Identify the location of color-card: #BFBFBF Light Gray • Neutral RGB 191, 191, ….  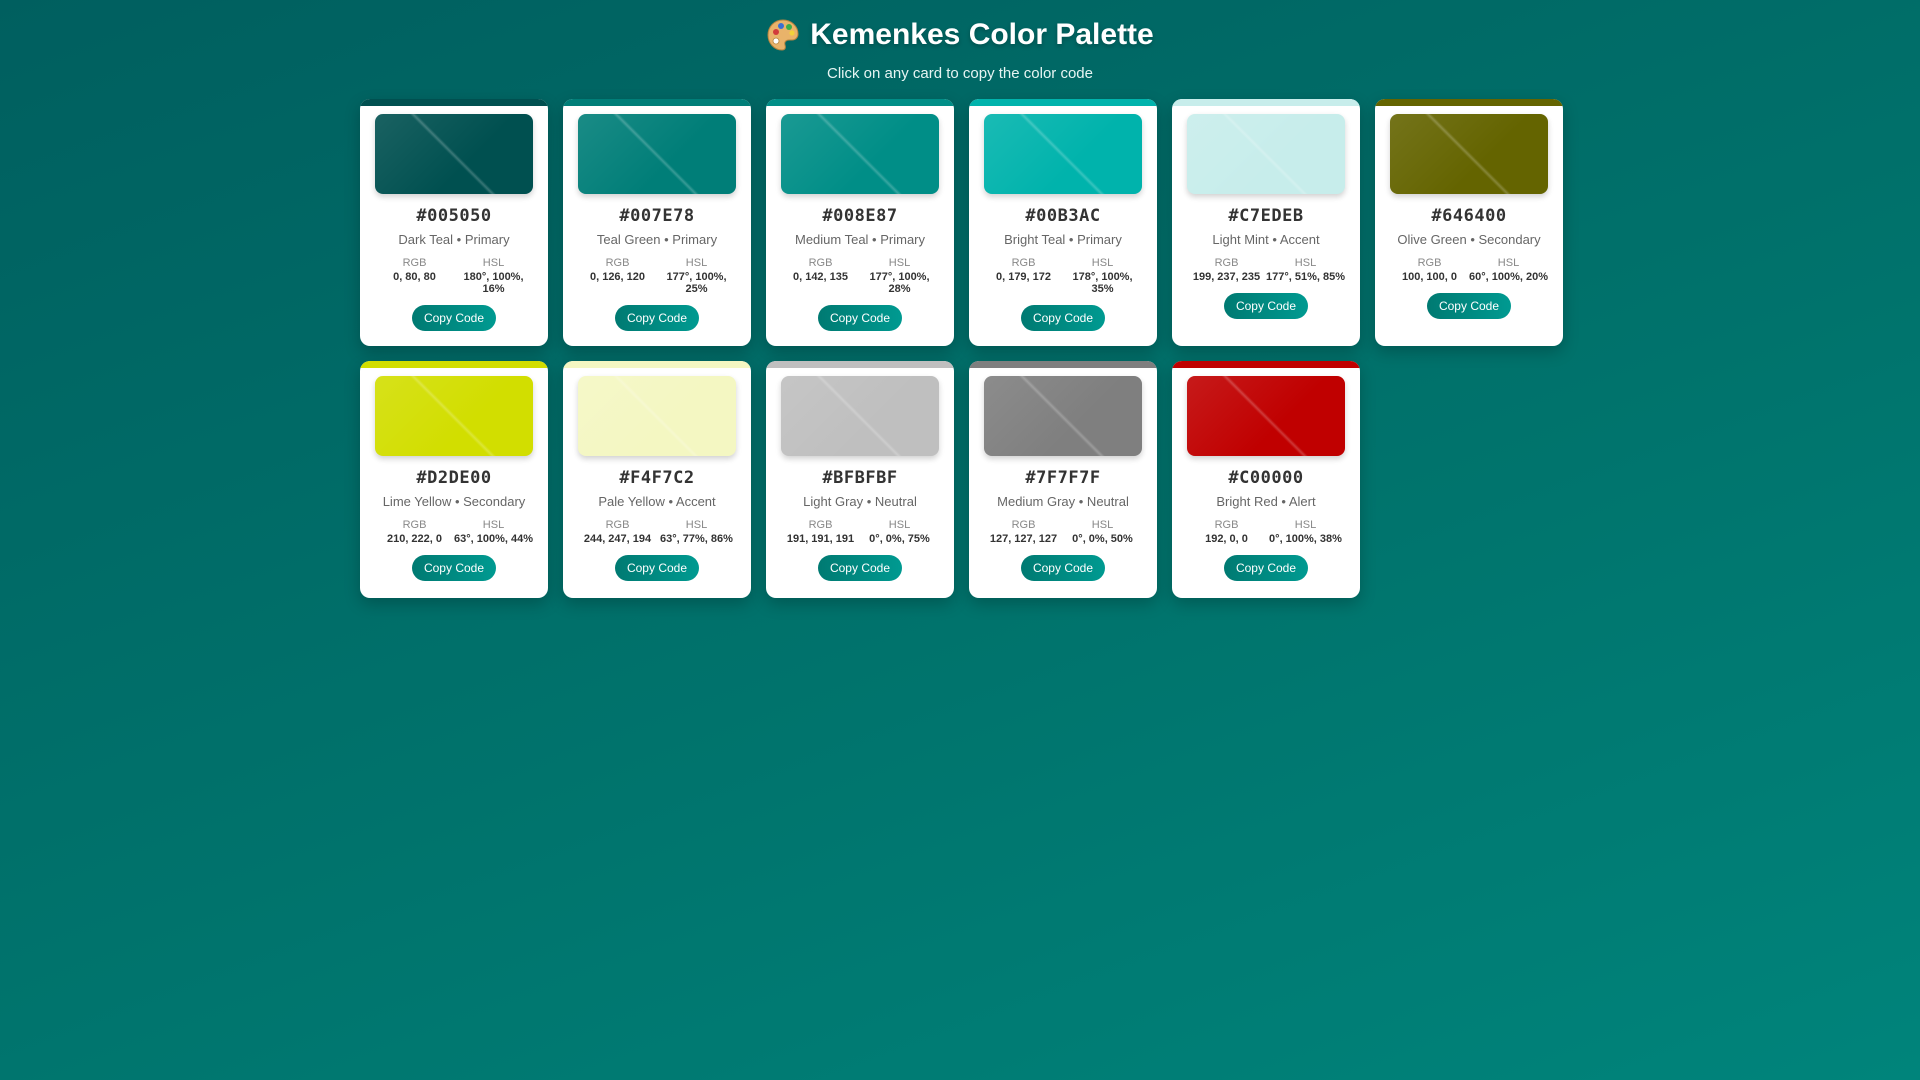
(860, 479).